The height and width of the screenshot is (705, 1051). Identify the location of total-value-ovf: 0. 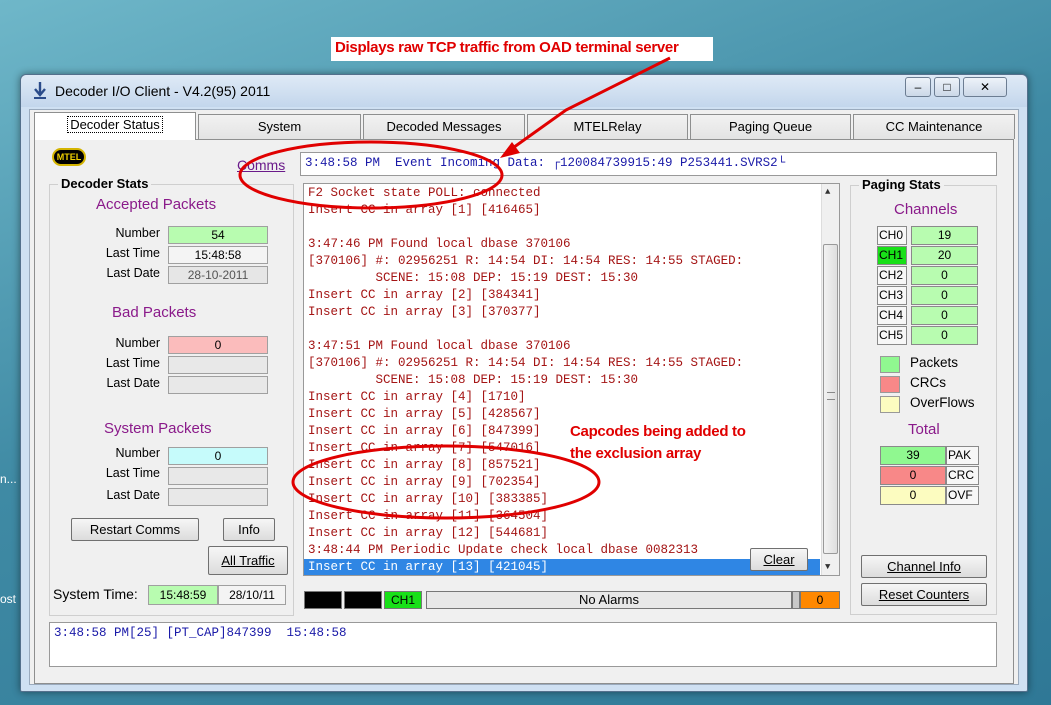
(913, 495).